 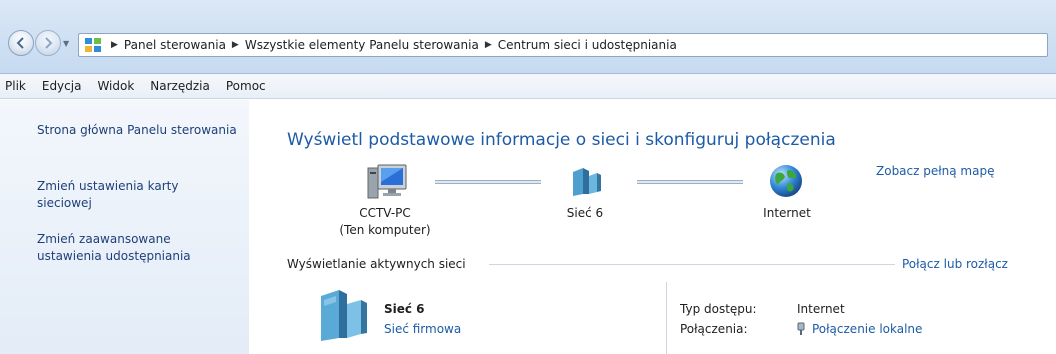 What do you see at coordinates (137, 130) in the screenshot?
I see `sidebar-link-control-panel-home: Strona główna Panelu sterowania` at bounding box center [137, 130].